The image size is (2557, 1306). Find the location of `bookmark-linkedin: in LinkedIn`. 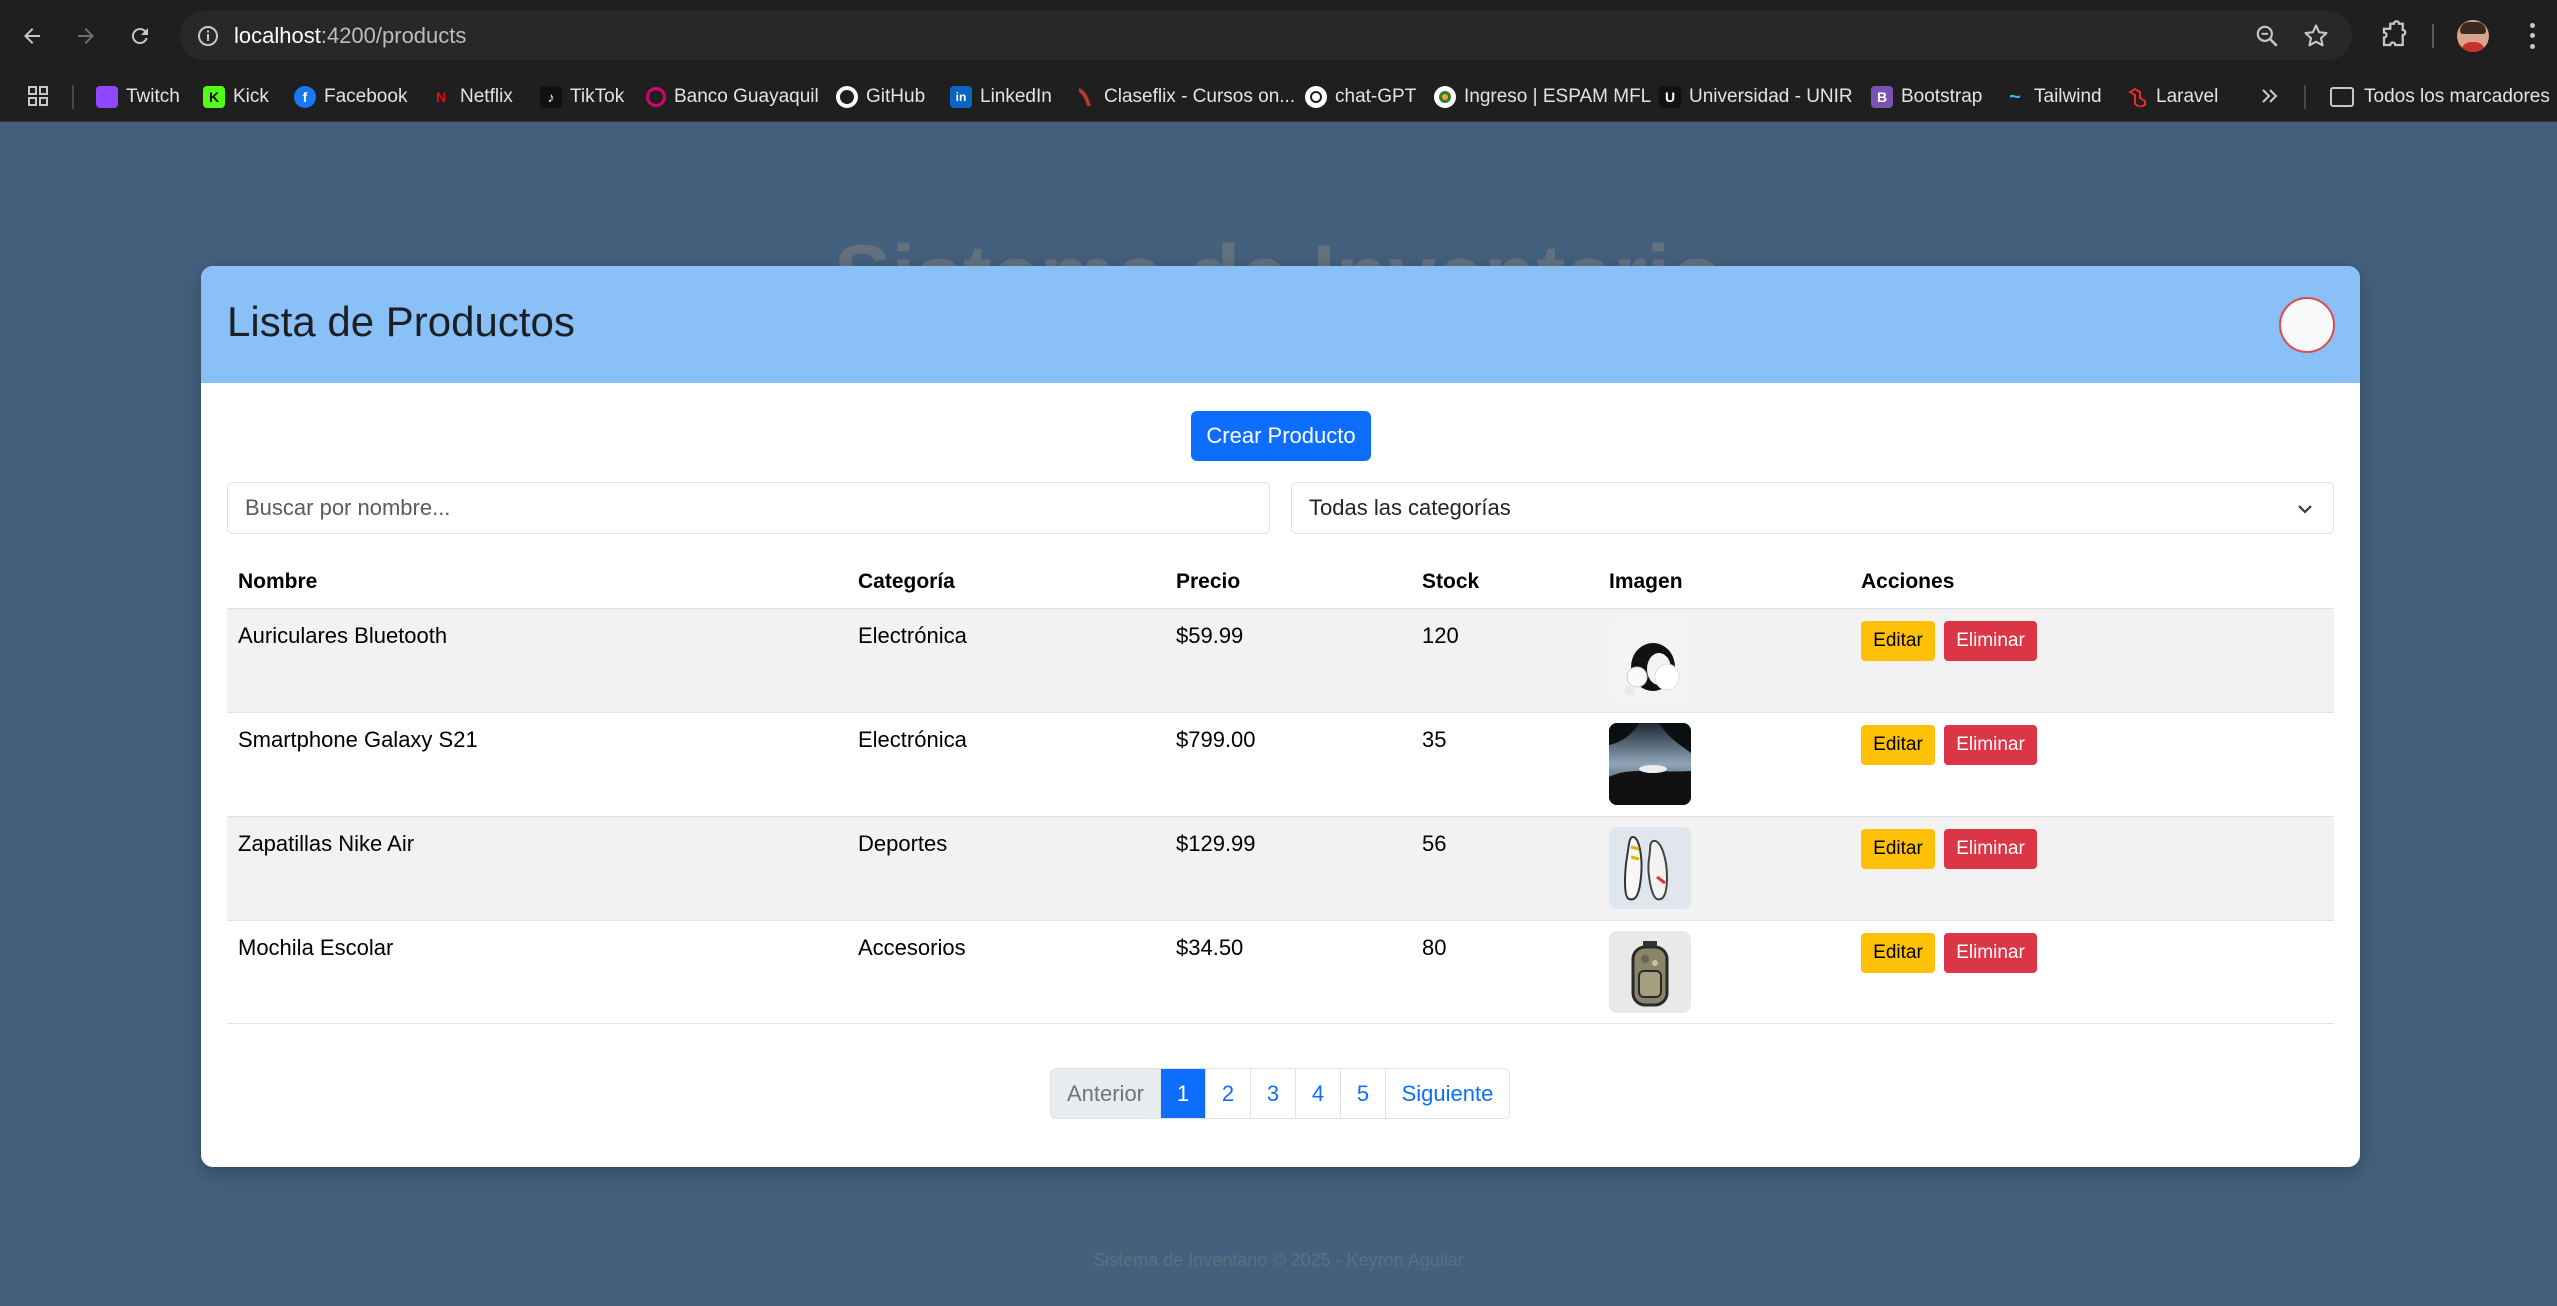

bookmark-linkedin: in LinkedIn is located at coordinates (1001, 97).